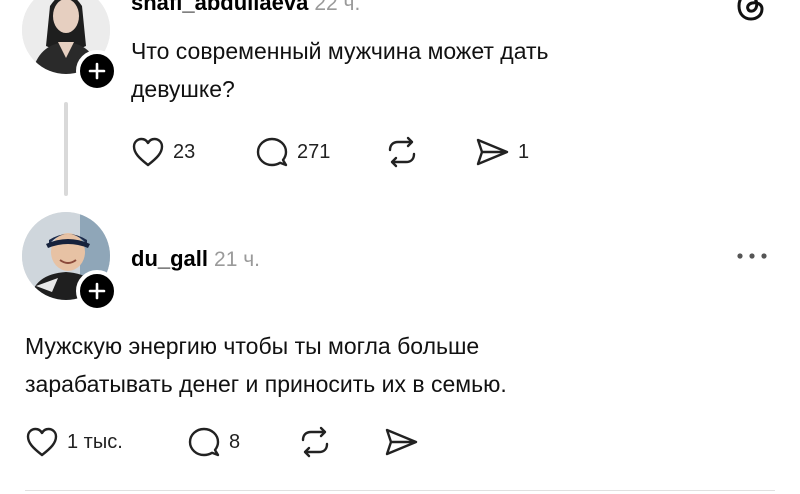 Image resolution: width=800 pixels, height=494 pixels. What do you see at coordinates (184, 151) in the screenshot?
I see `like-count: 23` at bounding box center [184, 151].